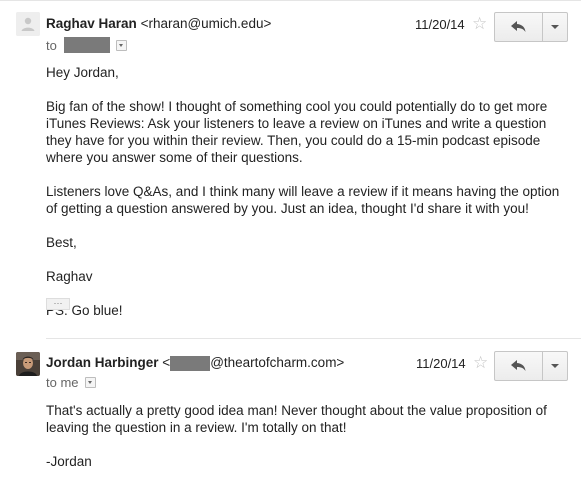 This screenshot has width=581, height=487. Describe the element at coordinates (58, 304) in the screenshot. I see `show-trimmed-content-button: ···` at that location.